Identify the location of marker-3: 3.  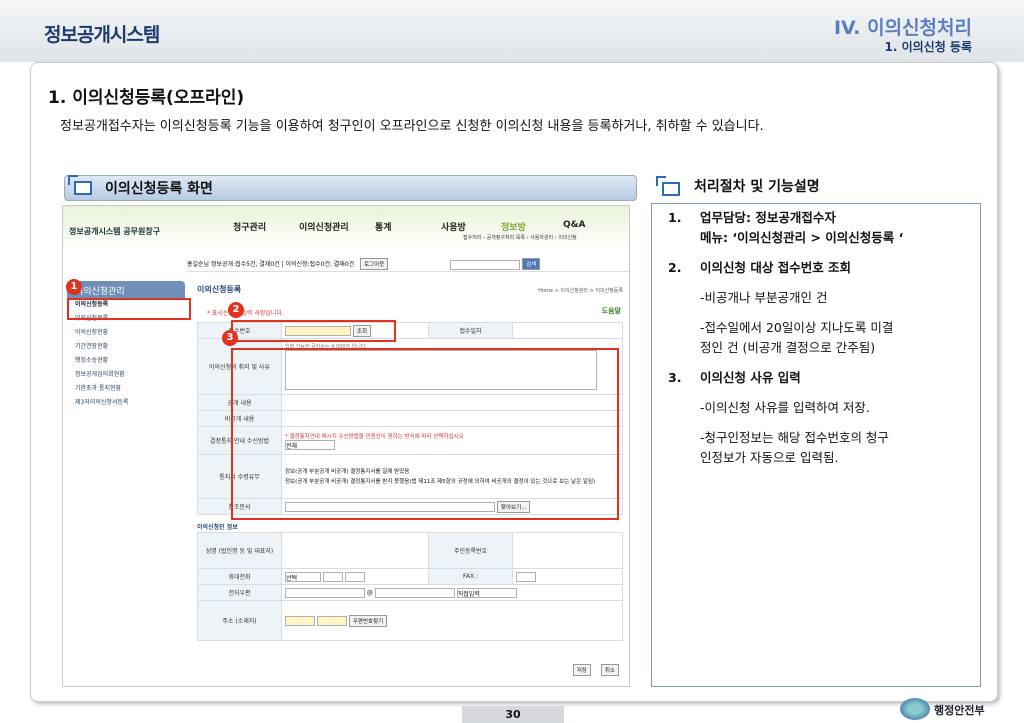
(230, 338).